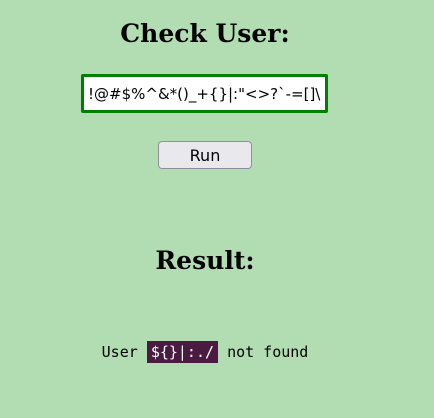  I want to click on user-input, so click(204, 93).